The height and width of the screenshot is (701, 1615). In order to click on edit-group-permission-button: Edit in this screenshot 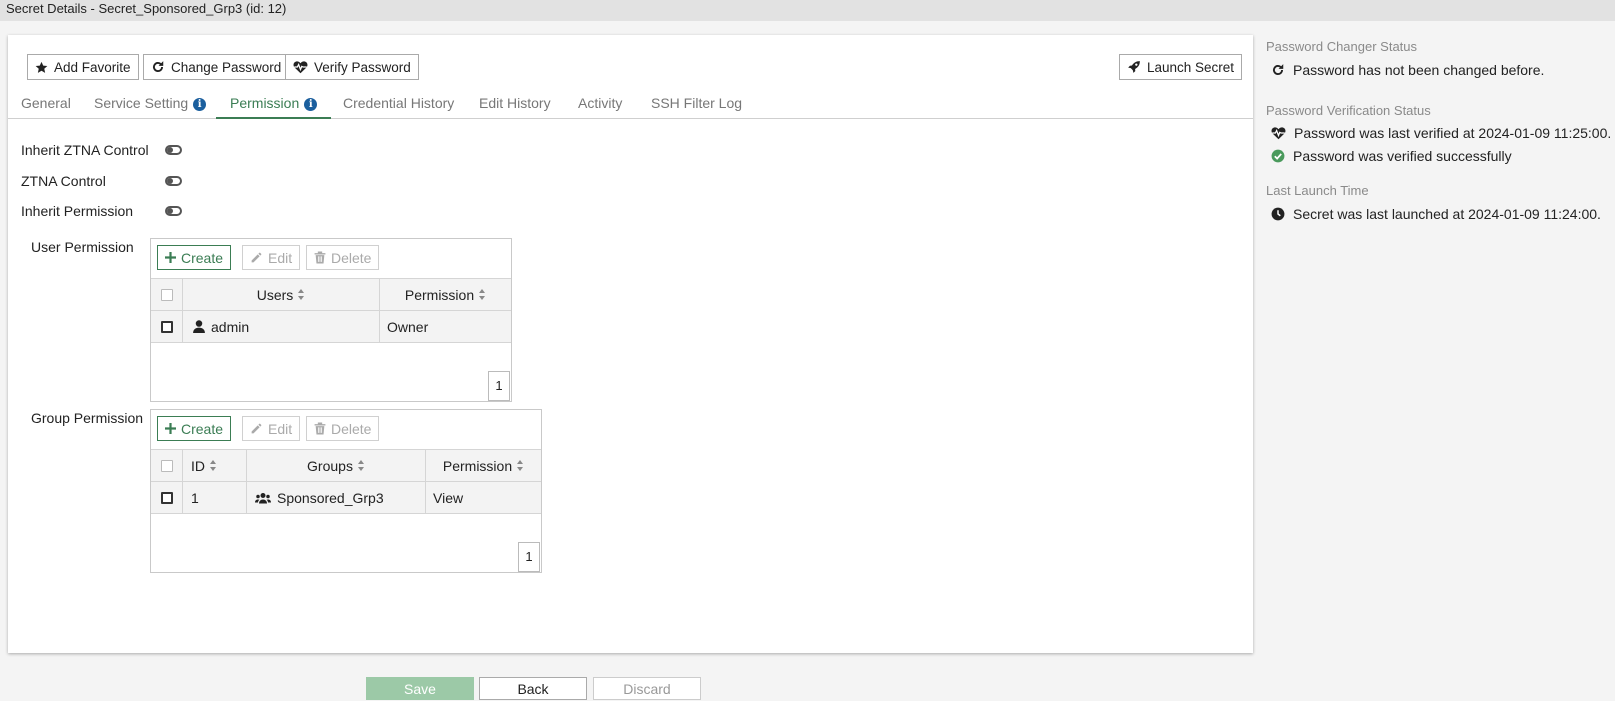, I will do `click(271, 428)`.